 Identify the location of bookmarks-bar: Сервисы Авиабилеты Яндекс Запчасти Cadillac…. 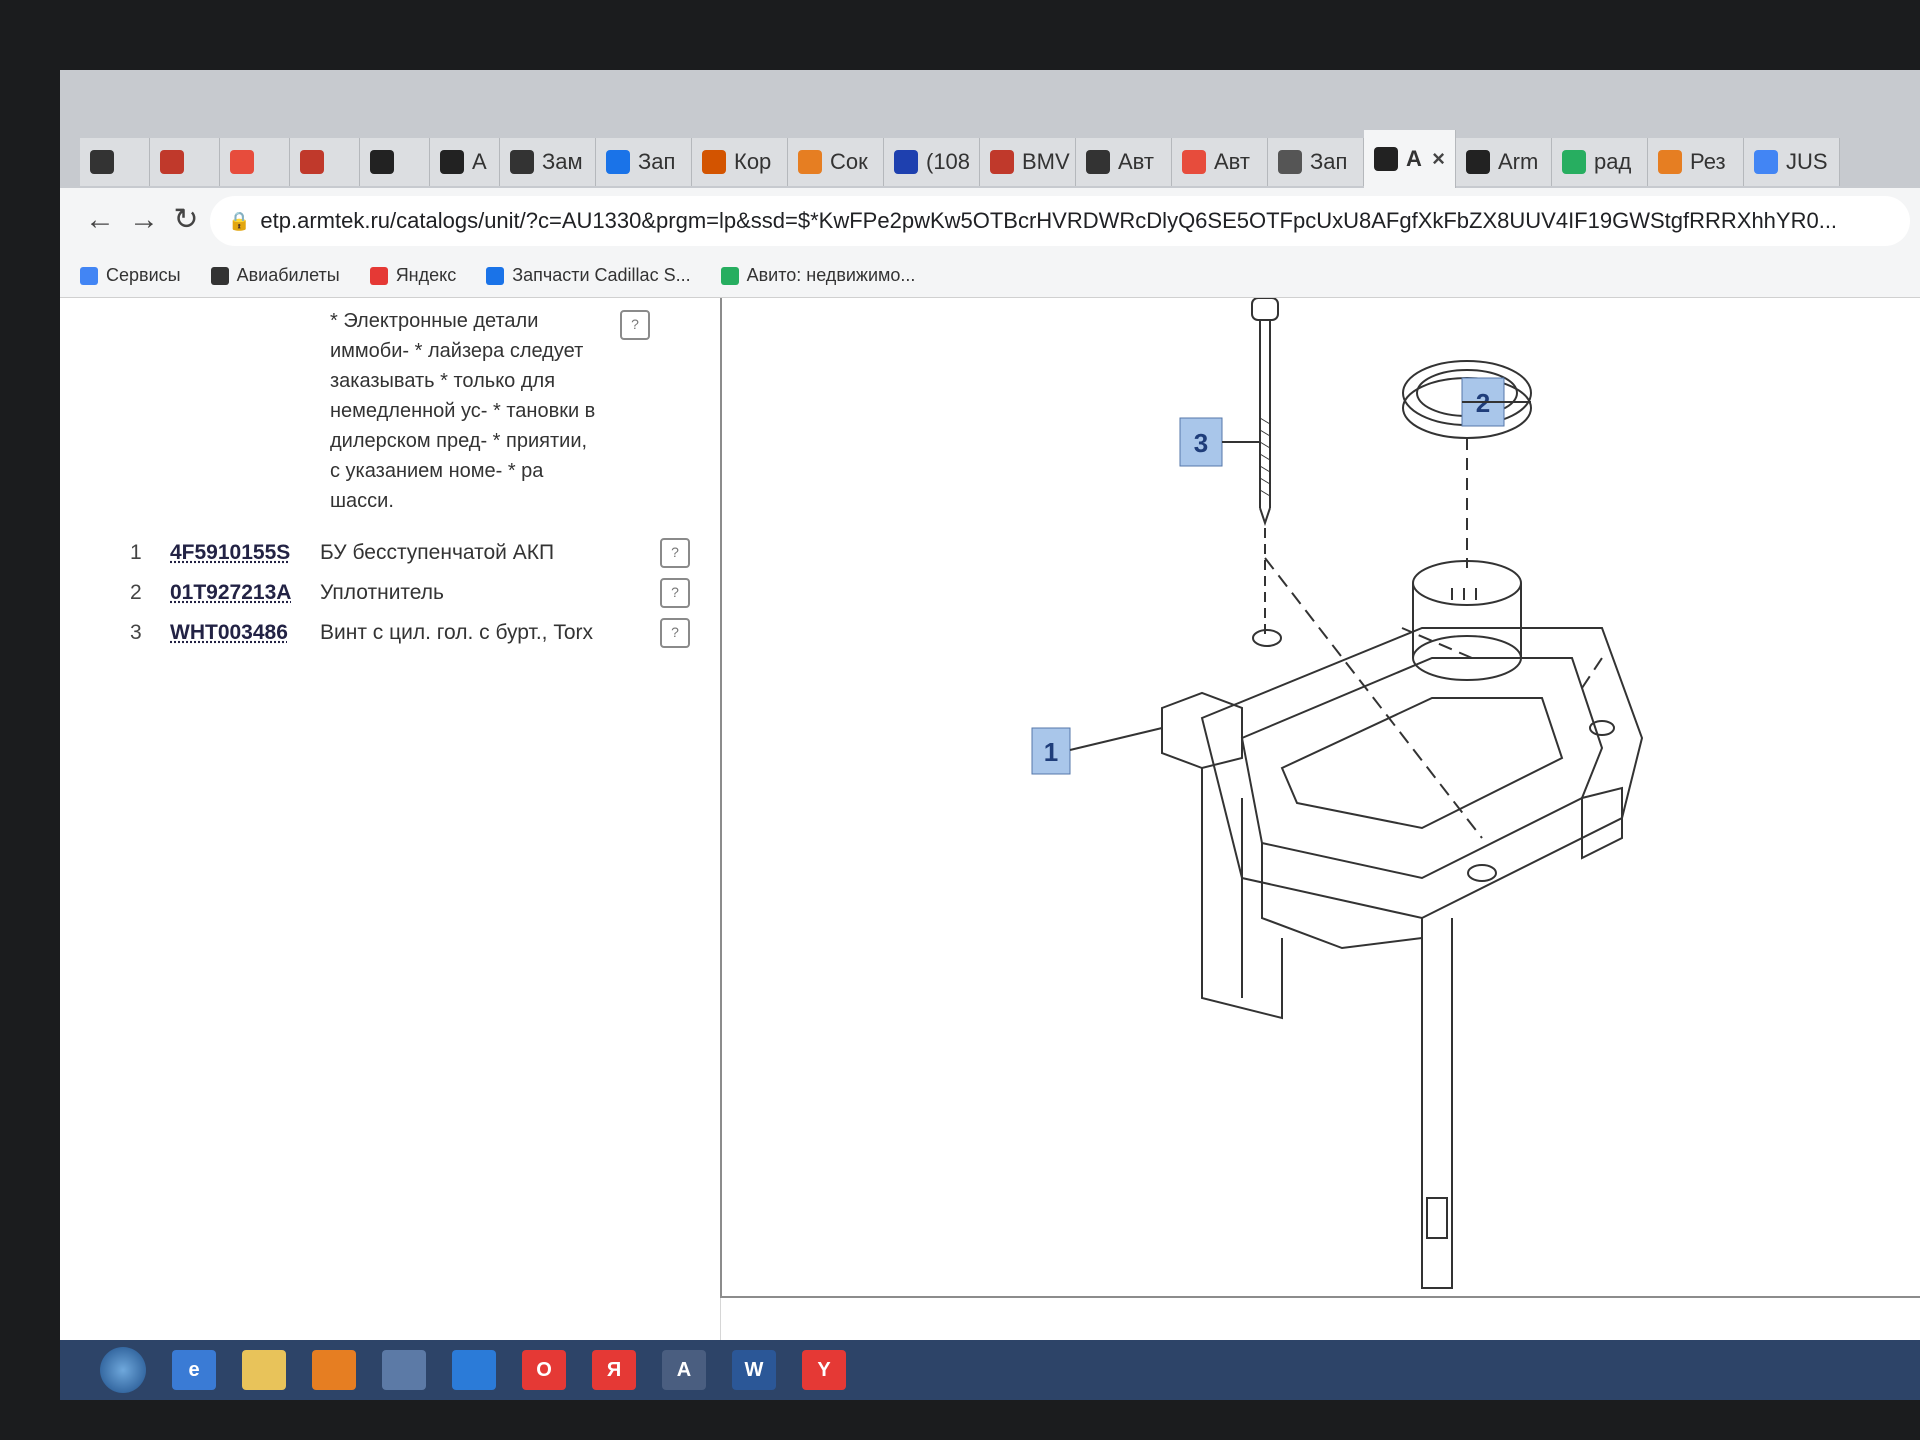
(990, 276).